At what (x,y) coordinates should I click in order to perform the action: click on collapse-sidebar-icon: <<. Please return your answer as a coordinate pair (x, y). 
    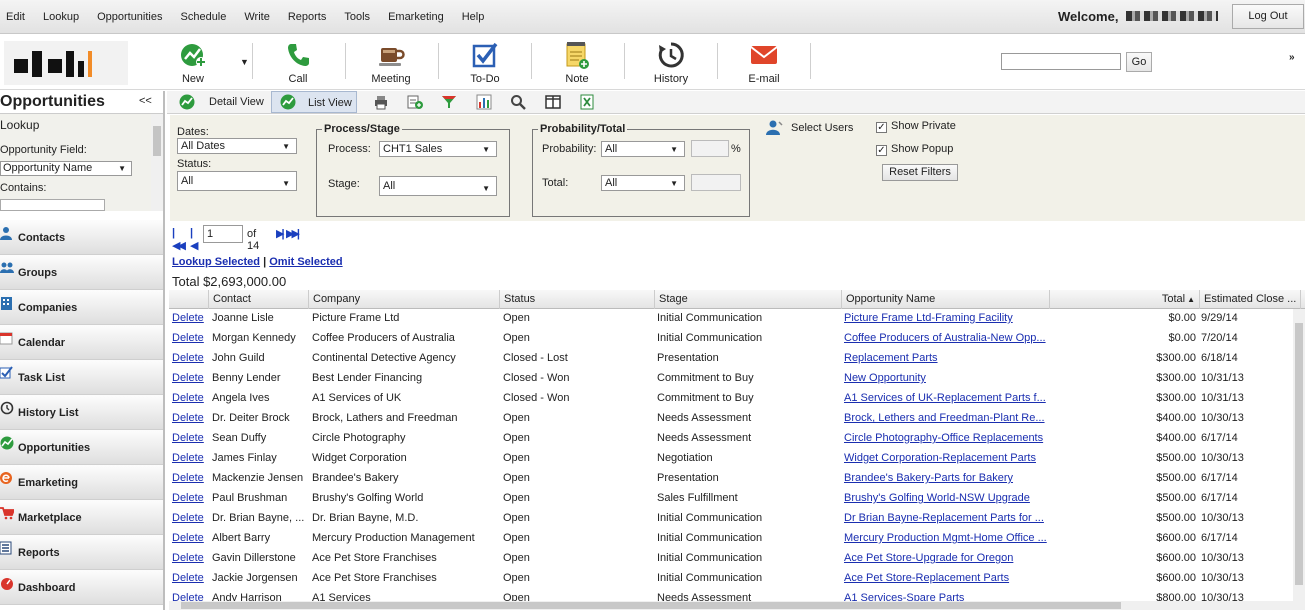
    Looking at the image, I should click on (145, 101).